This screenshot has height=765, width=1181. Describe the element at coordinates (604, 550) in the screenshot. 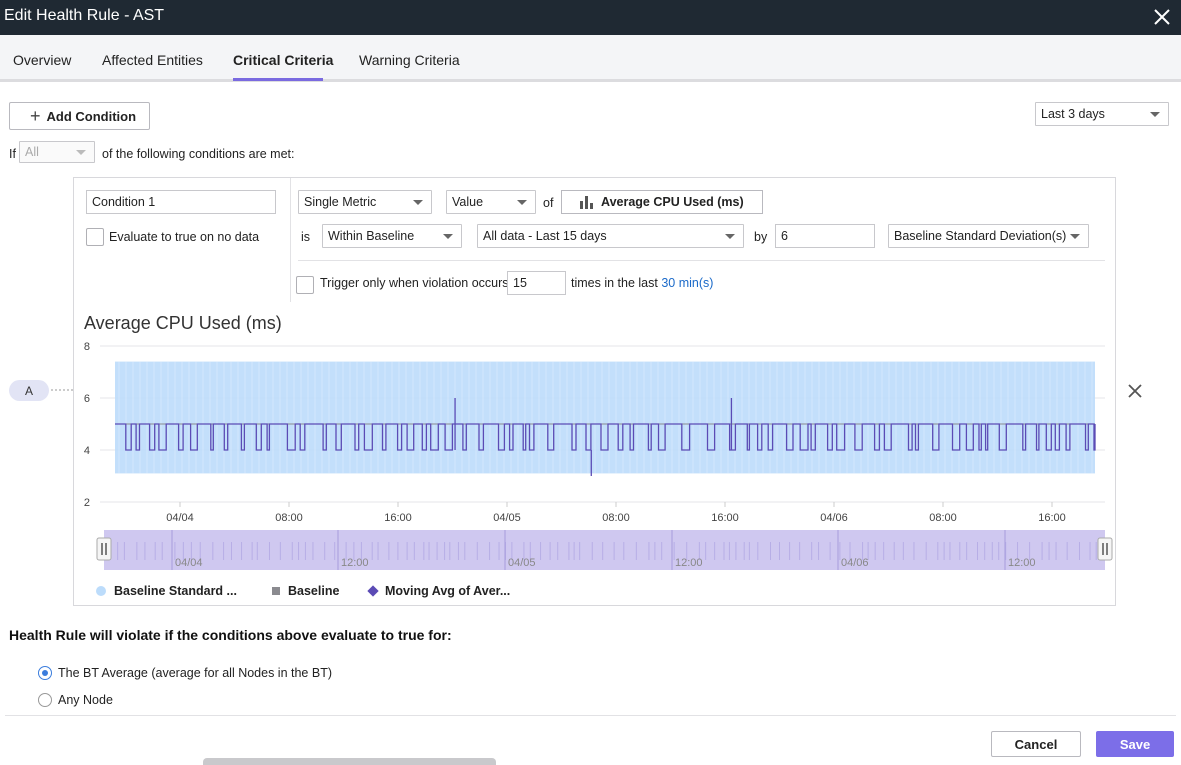

I see `navigator-range` at that location.